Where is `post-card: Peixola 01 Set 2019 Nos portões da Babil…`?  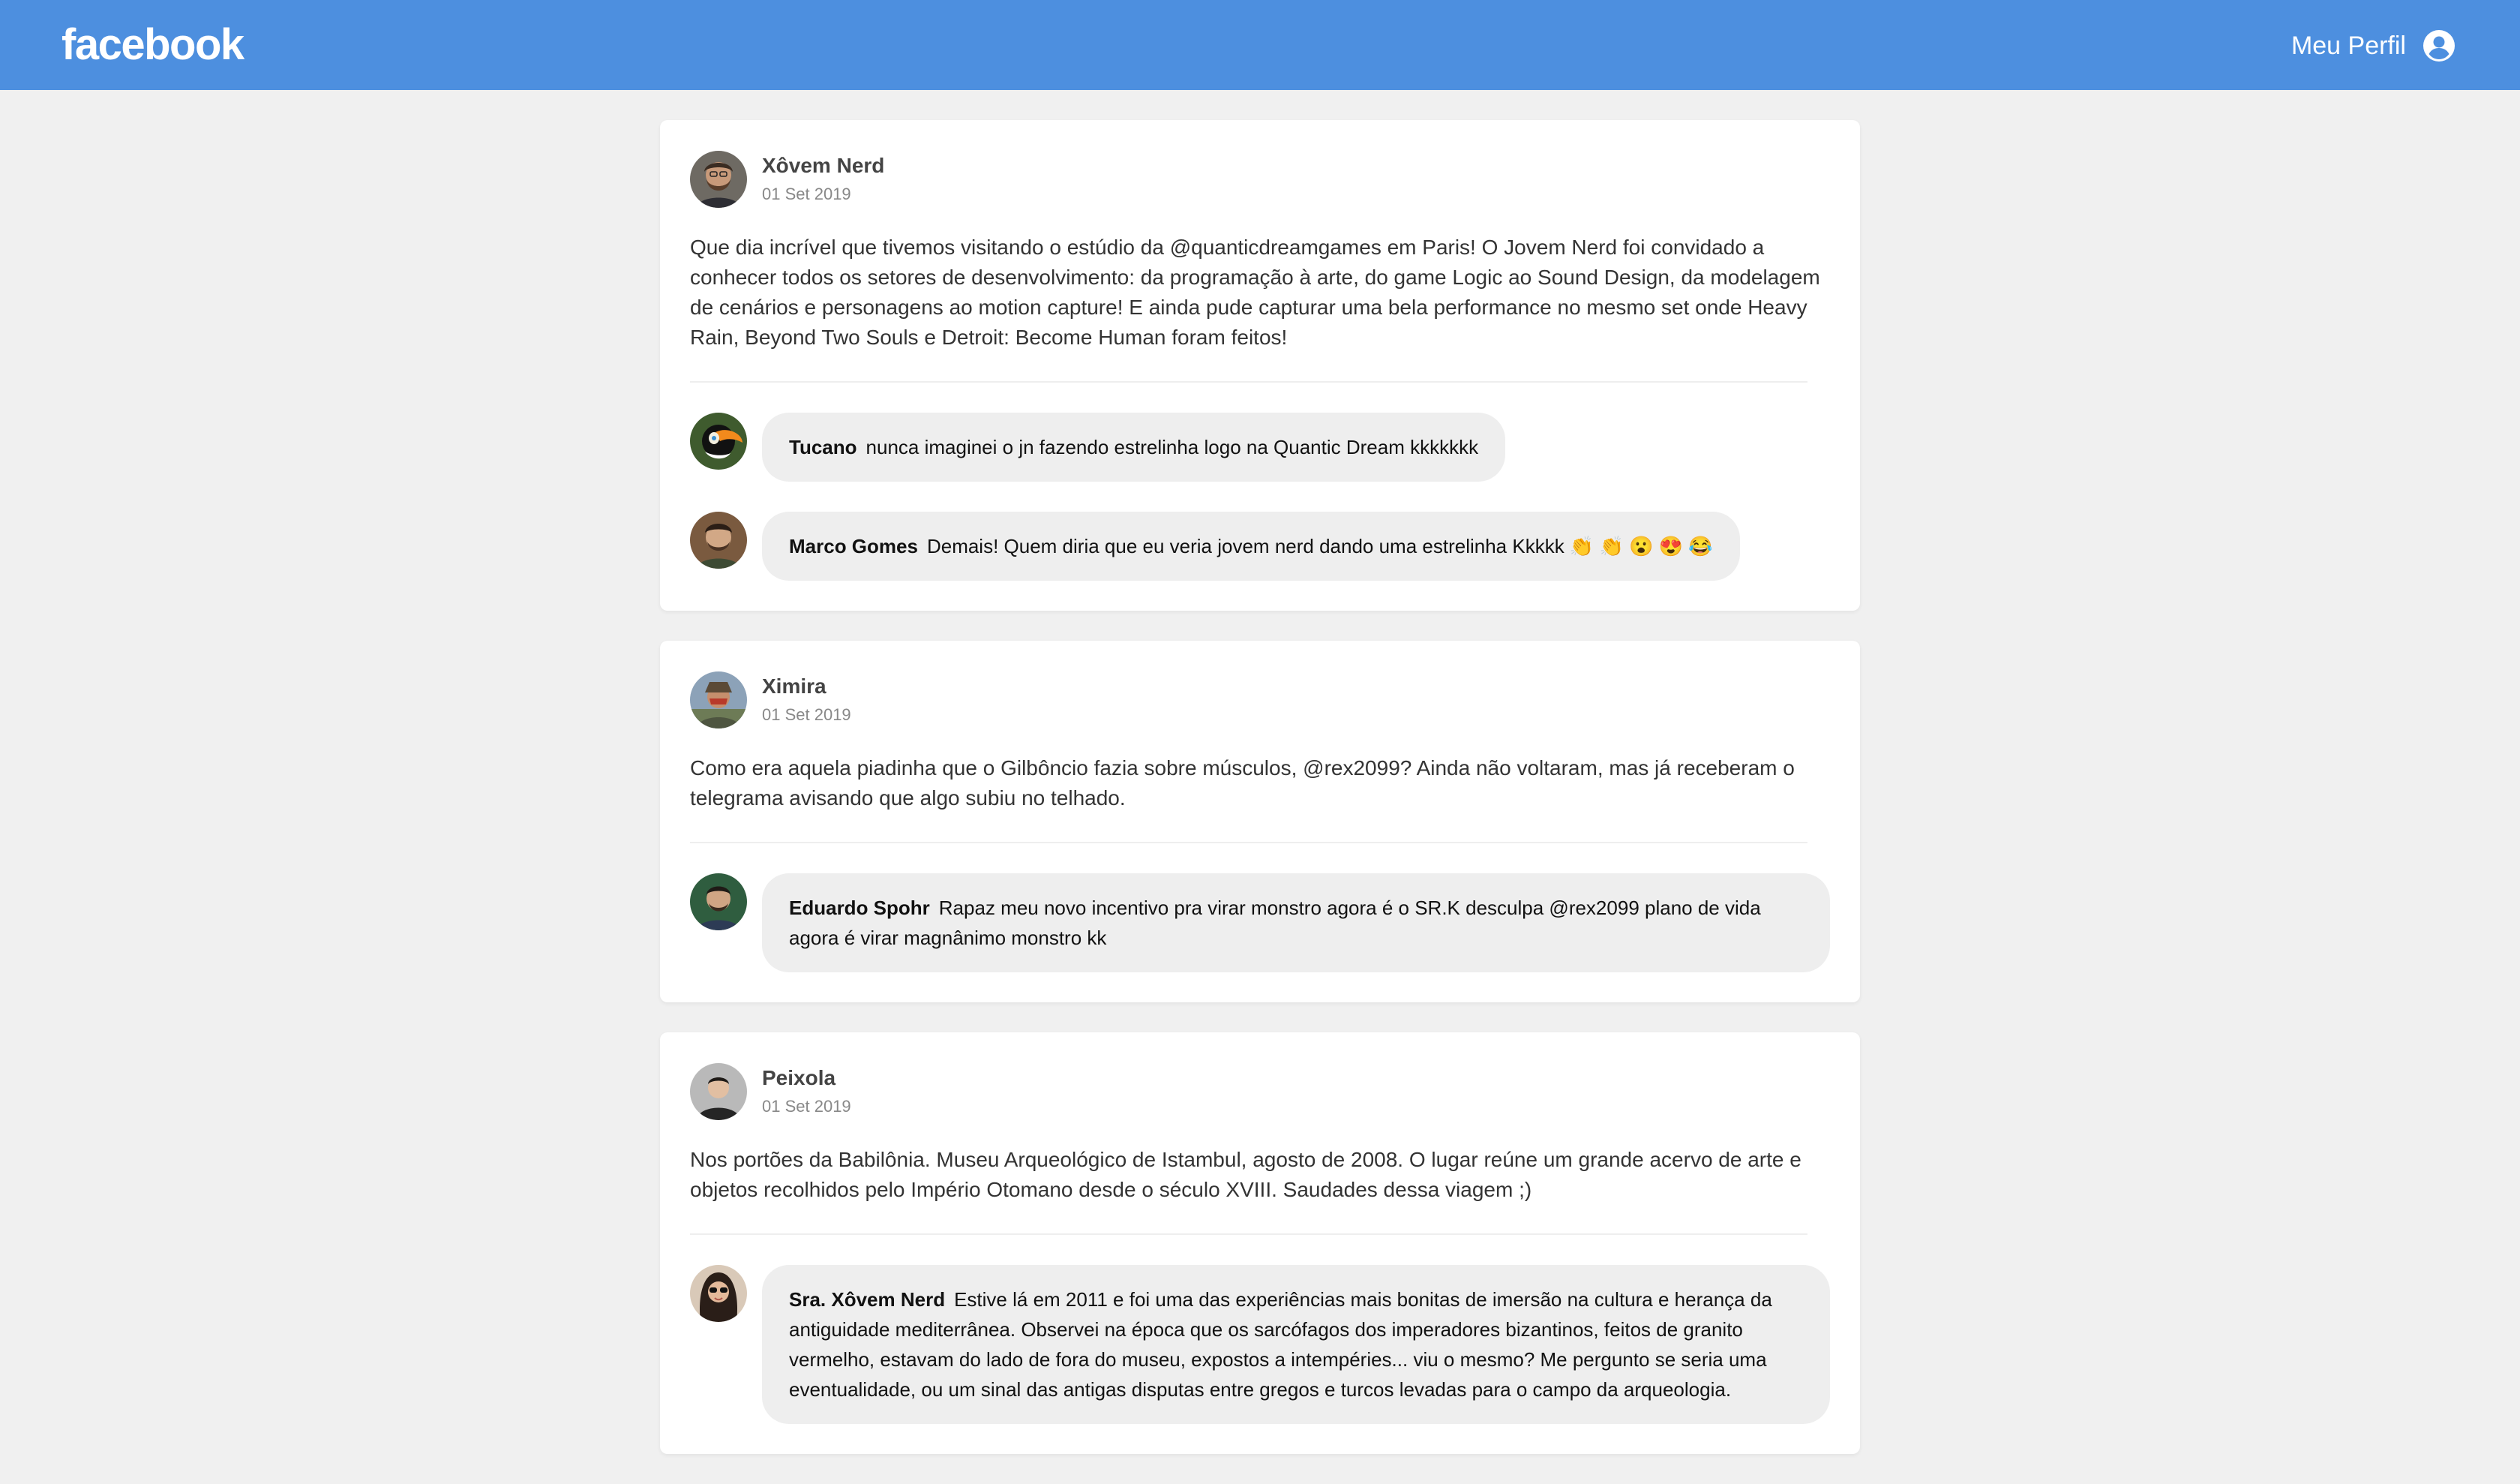 post-card: Peixola 01 Set 2019 Nos portões da Babil… is located at coordinates (1260, 1243).